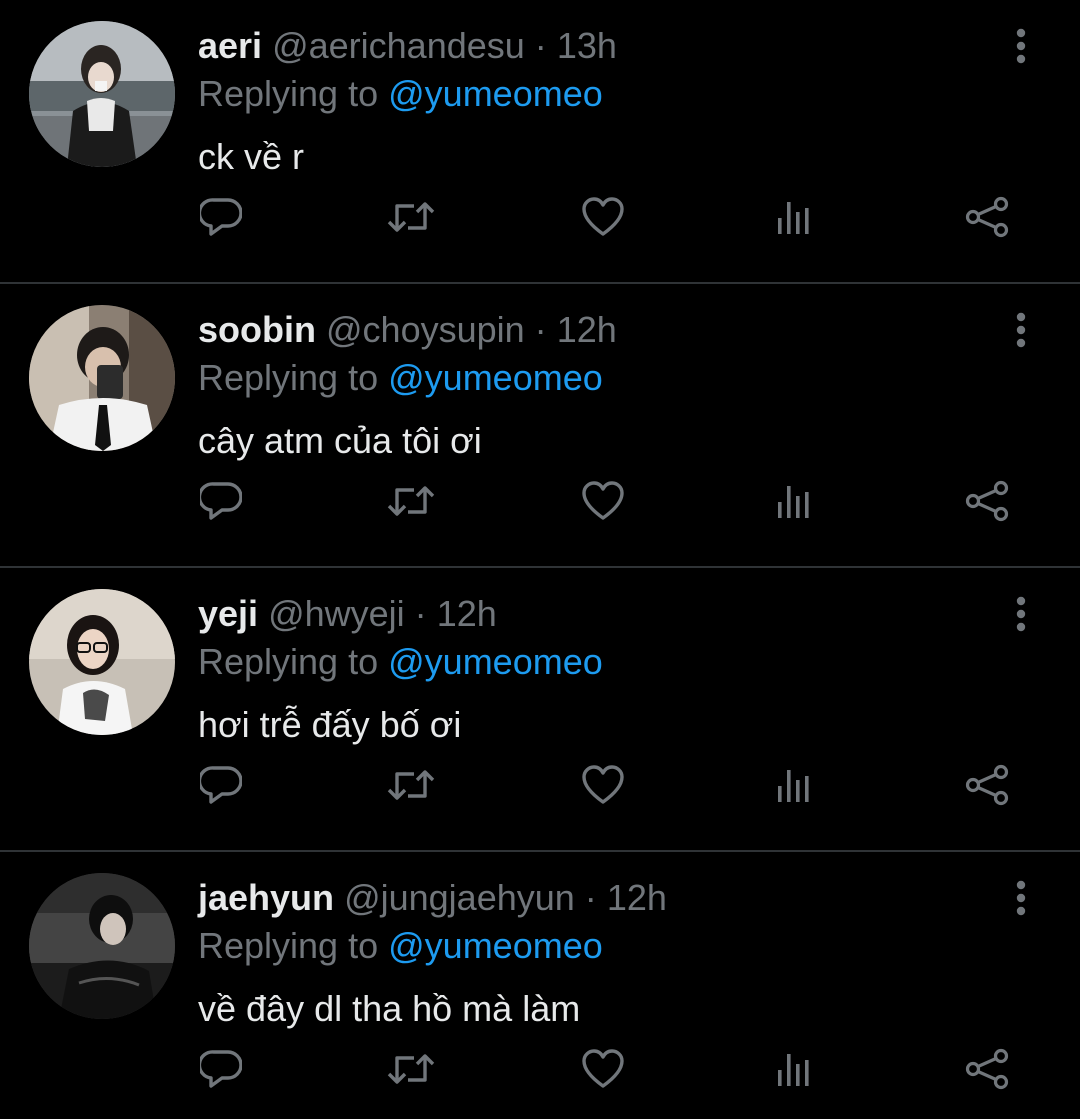 This screenshot has width=1080, height=1119. I want to click on display-name: aeri, so click(230, 45).